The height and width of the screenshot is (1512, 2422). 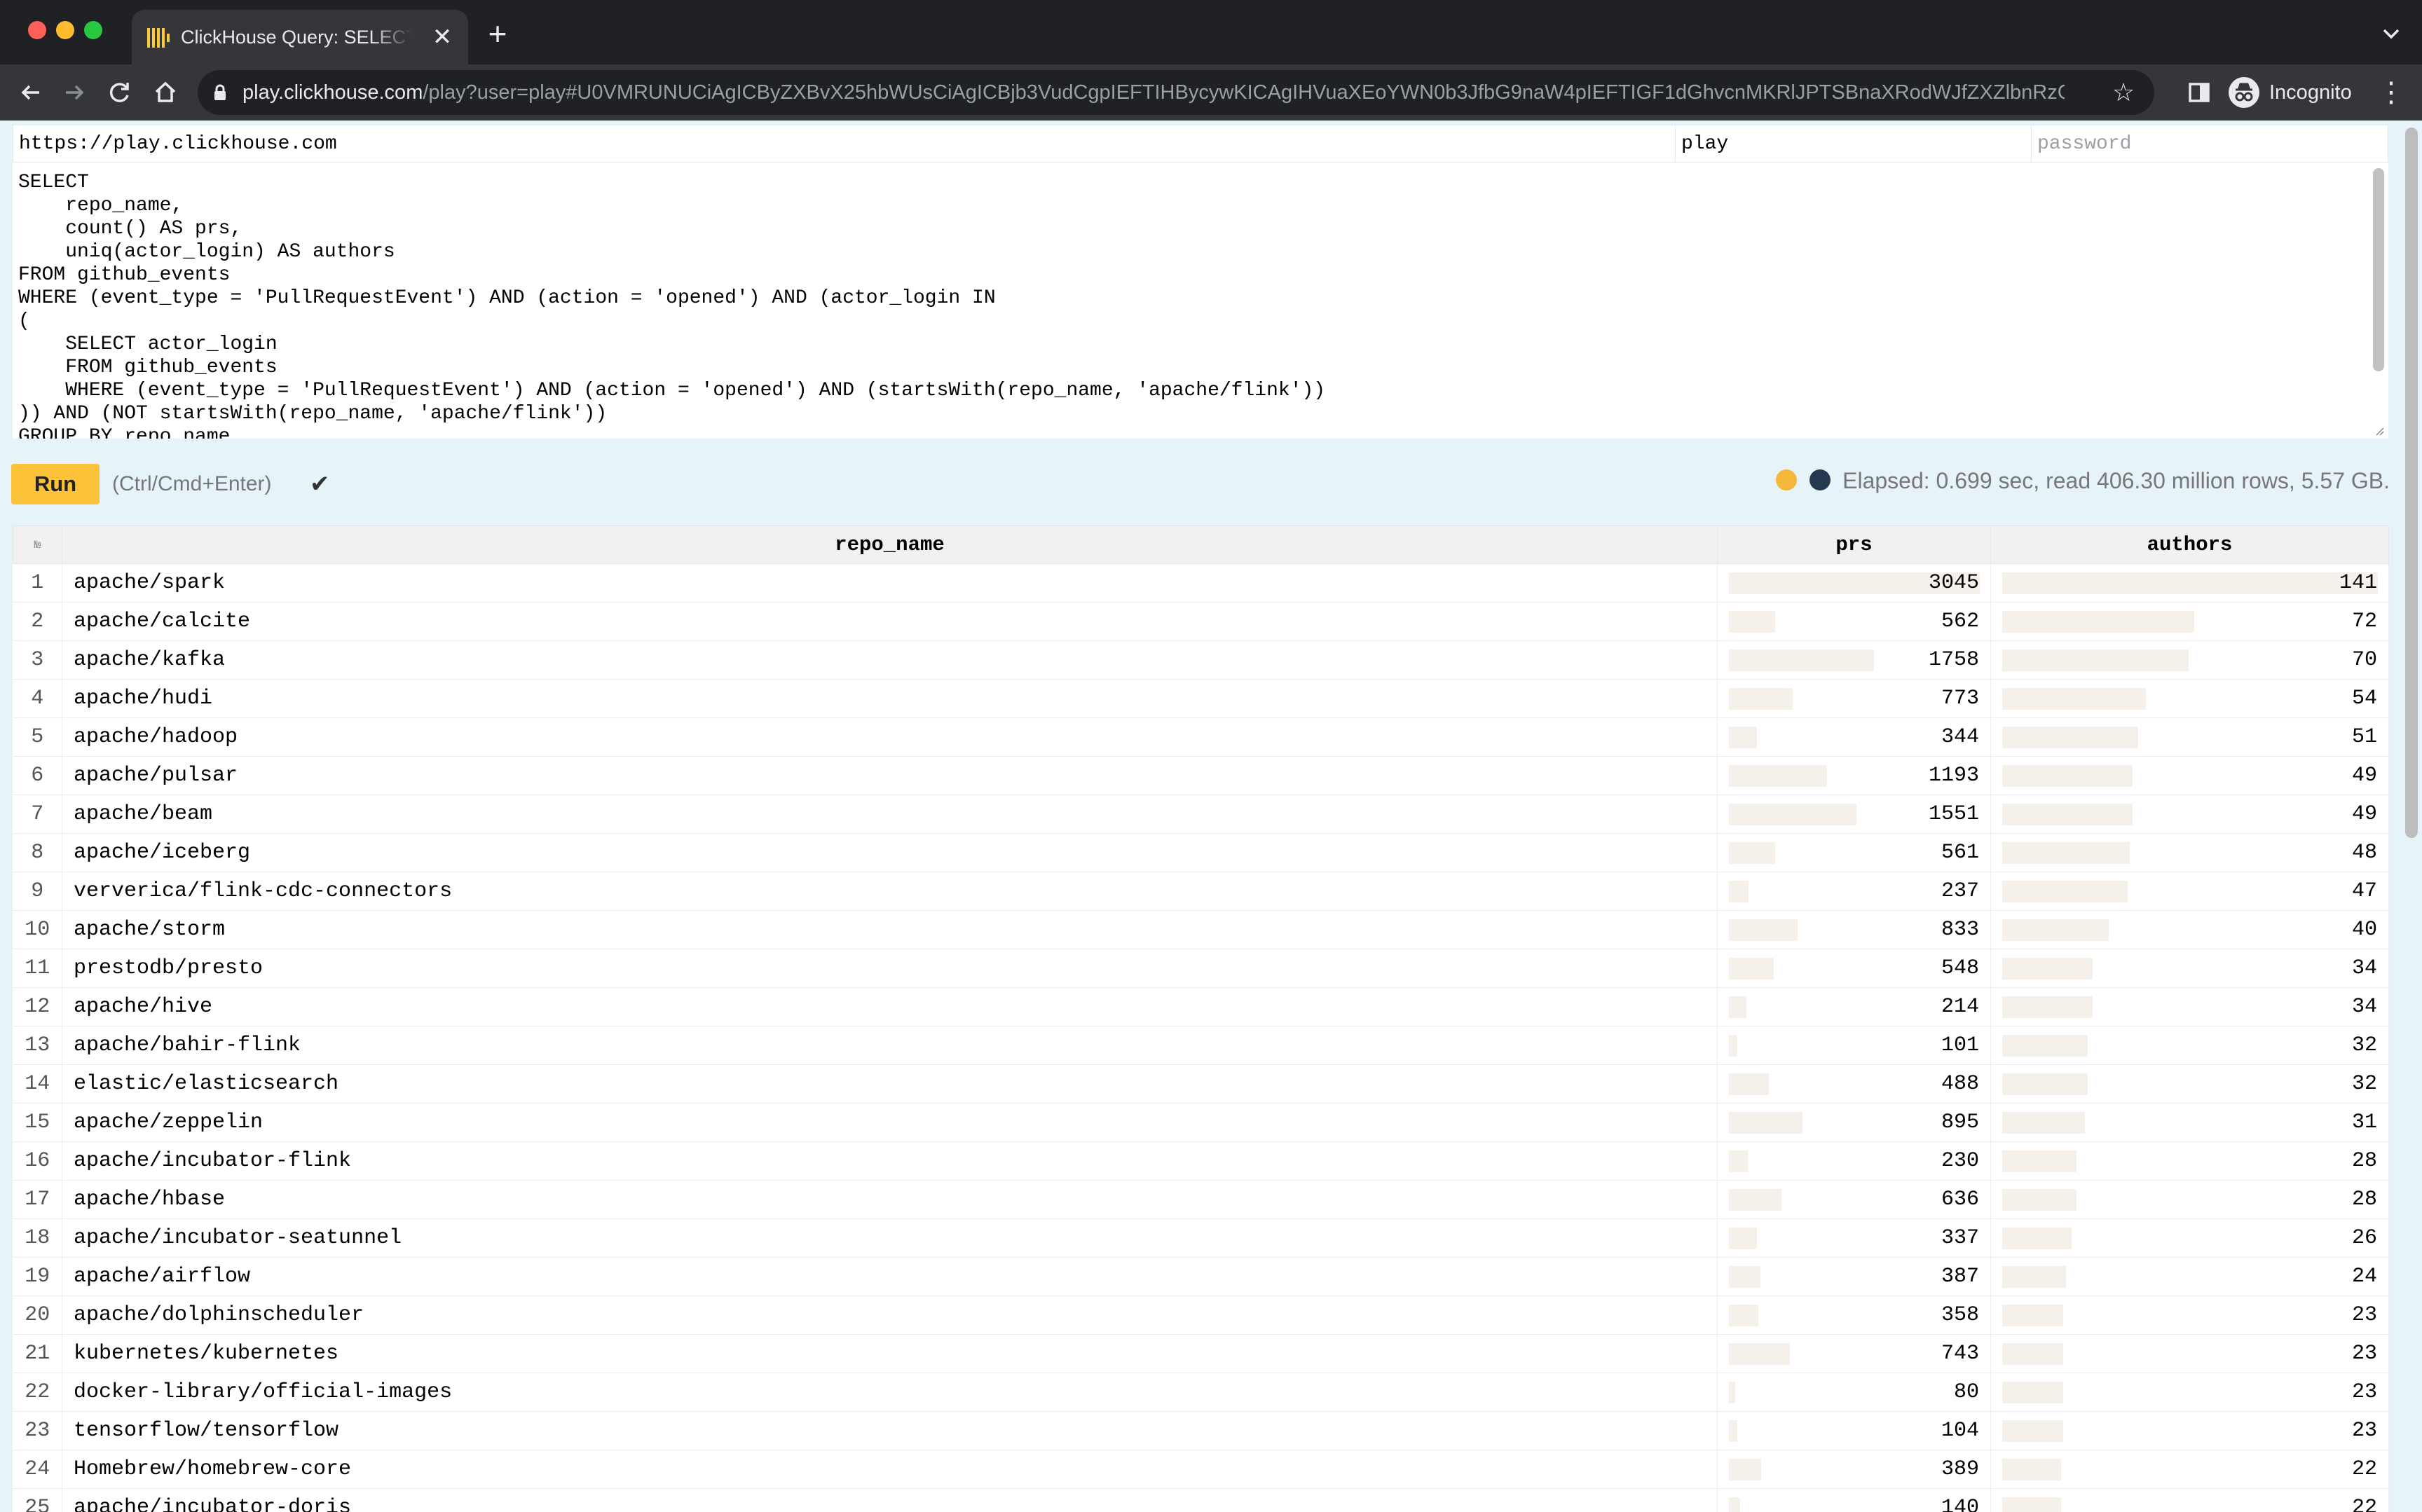 I want to click on run-button: Run, so click(x=55, y=484).